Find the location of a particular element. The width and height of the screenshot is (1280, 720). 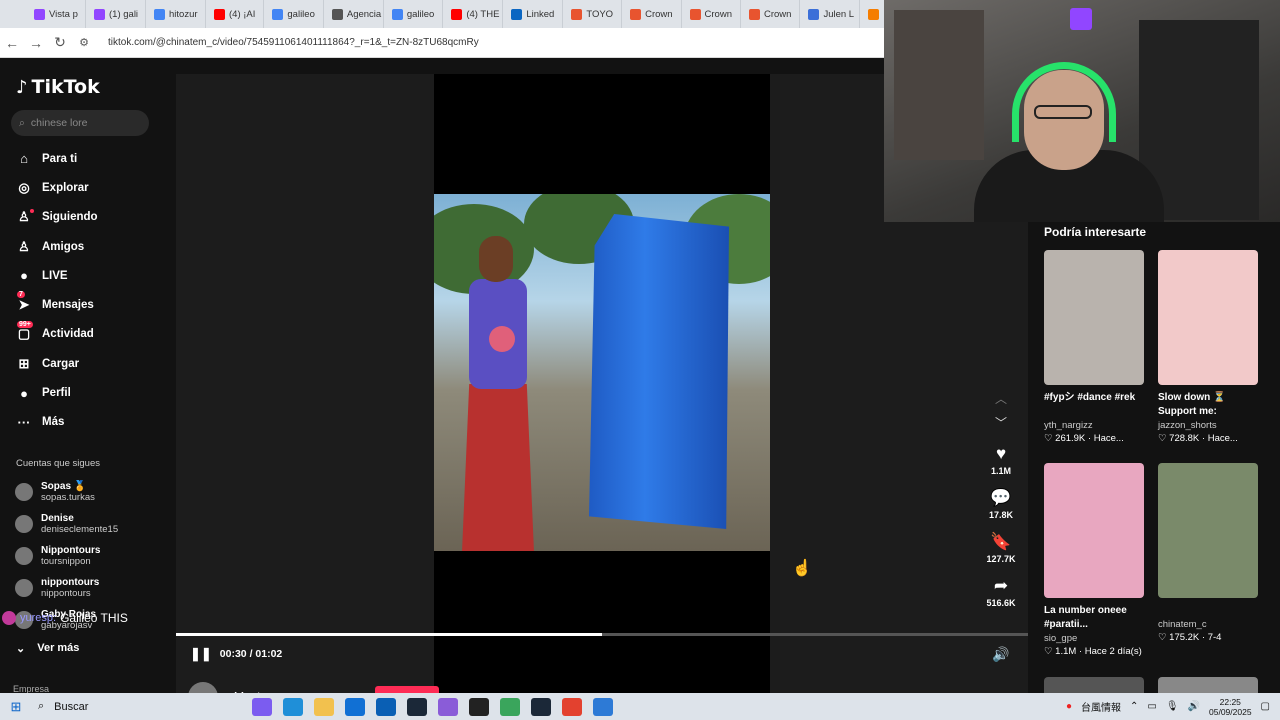

ime-label: 台風情報 is located at coordinates (1101, 706).